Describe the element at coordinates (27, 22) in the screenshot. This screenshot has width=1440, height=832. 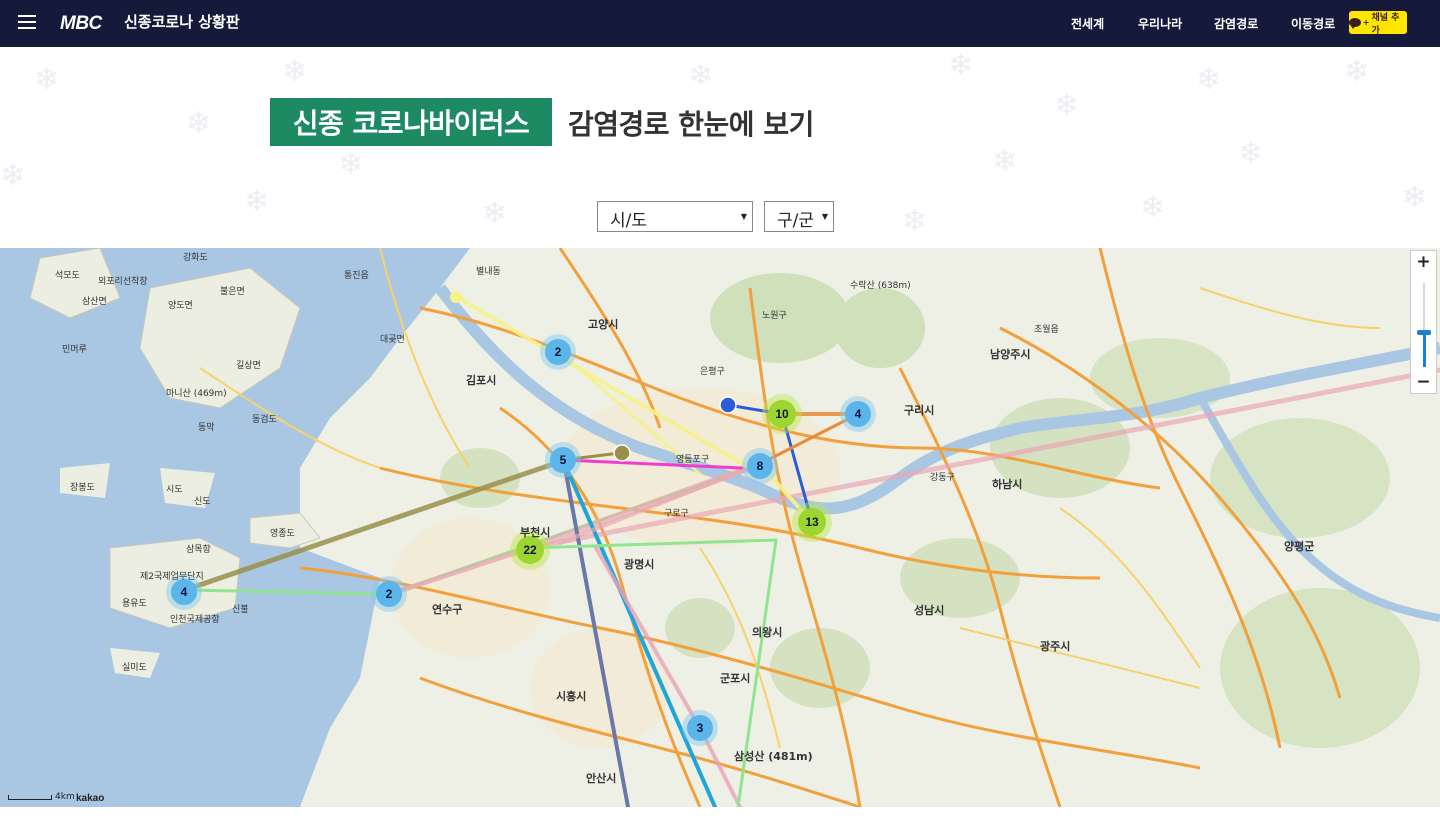
I see `menu-icon` at that location.